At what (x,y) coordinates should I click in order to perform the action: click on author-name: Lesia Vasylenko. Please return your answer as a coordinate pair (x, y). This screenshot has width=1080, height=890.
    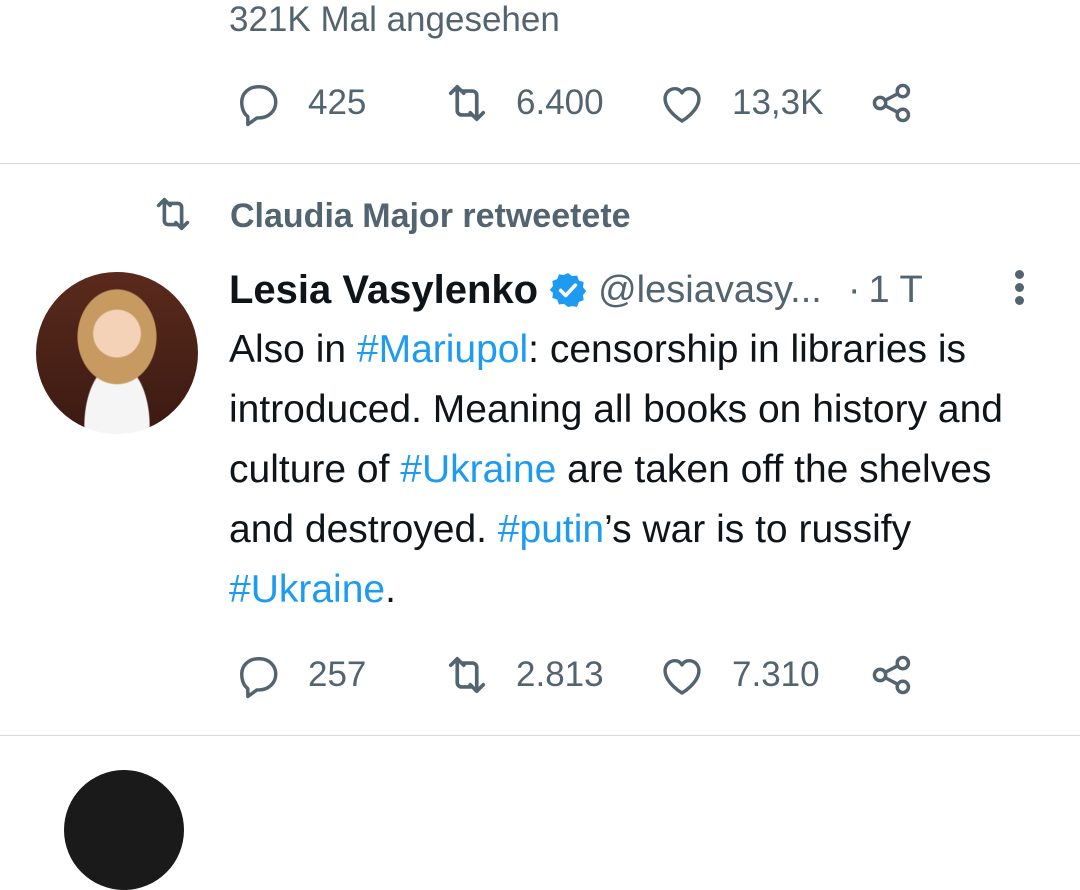
    Looking at the image, I should click on (383, 290).